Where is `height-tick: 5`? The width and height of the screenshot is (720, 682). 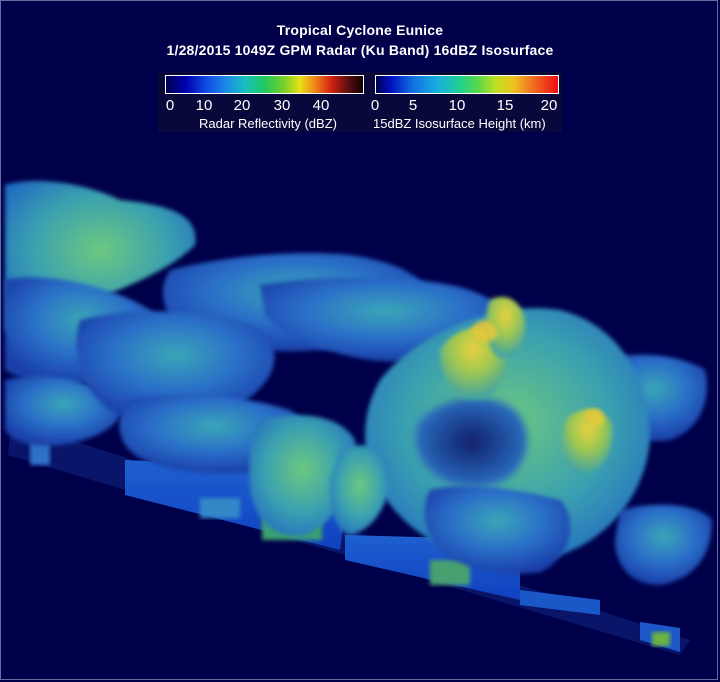 height-tick: 5 is located at coordinates (413, 105).